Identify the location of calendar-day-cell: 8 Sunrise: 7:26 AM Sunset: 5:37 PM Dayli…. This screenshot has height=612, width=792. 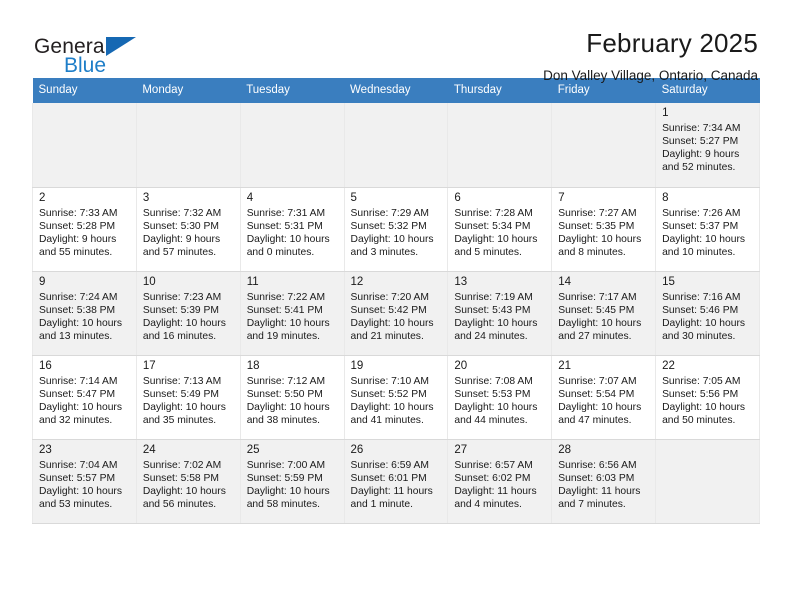
(707, 229).